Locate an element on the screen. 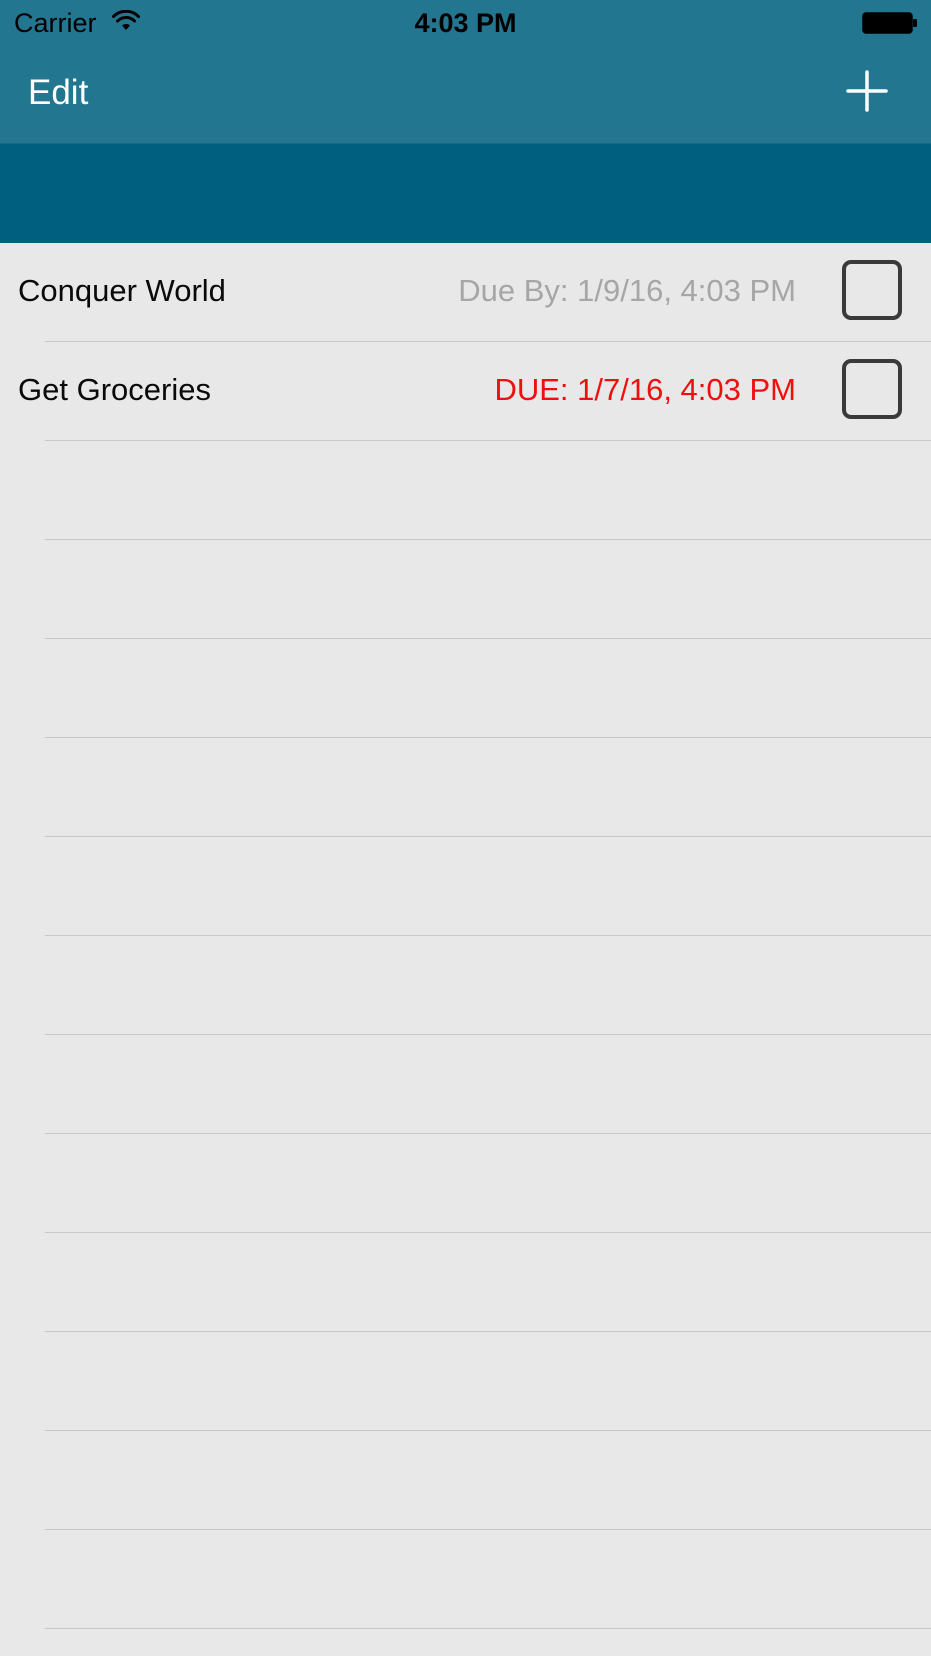  top-bar: Carrier 4:03 PM Edit is located at coordinates (465, 72).